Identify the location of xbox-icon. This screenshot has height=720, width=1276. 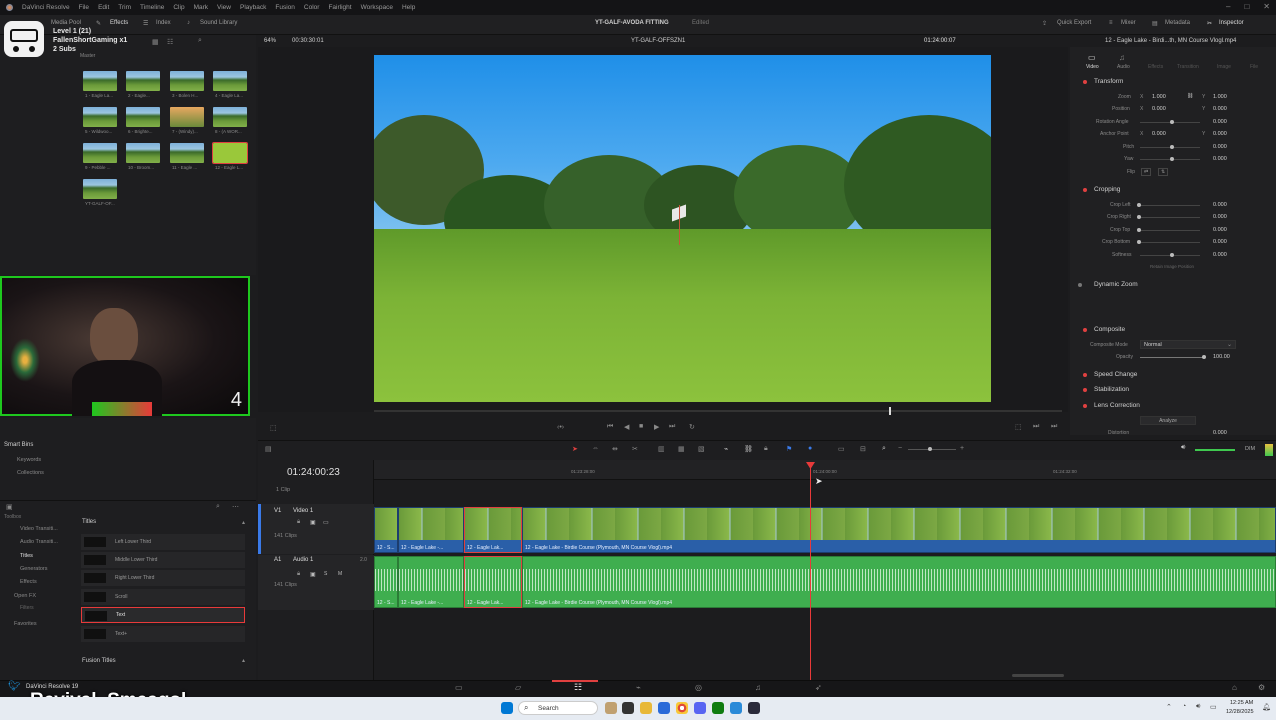
(718, 708).